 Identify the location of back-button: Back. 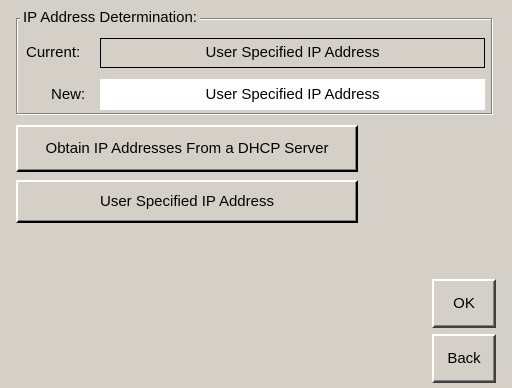
(464, 358).